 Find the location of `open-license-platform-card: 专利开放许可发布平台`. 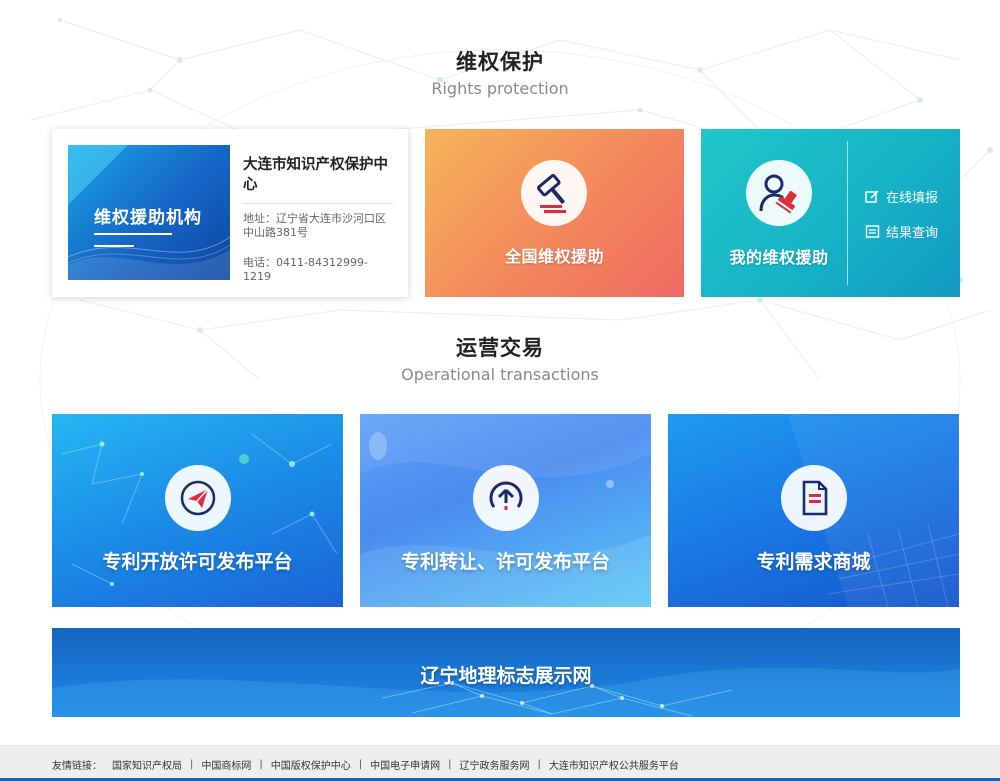

open-license-platform-card: 专利开放许可发布平台 is located at coordinates (197, 510).